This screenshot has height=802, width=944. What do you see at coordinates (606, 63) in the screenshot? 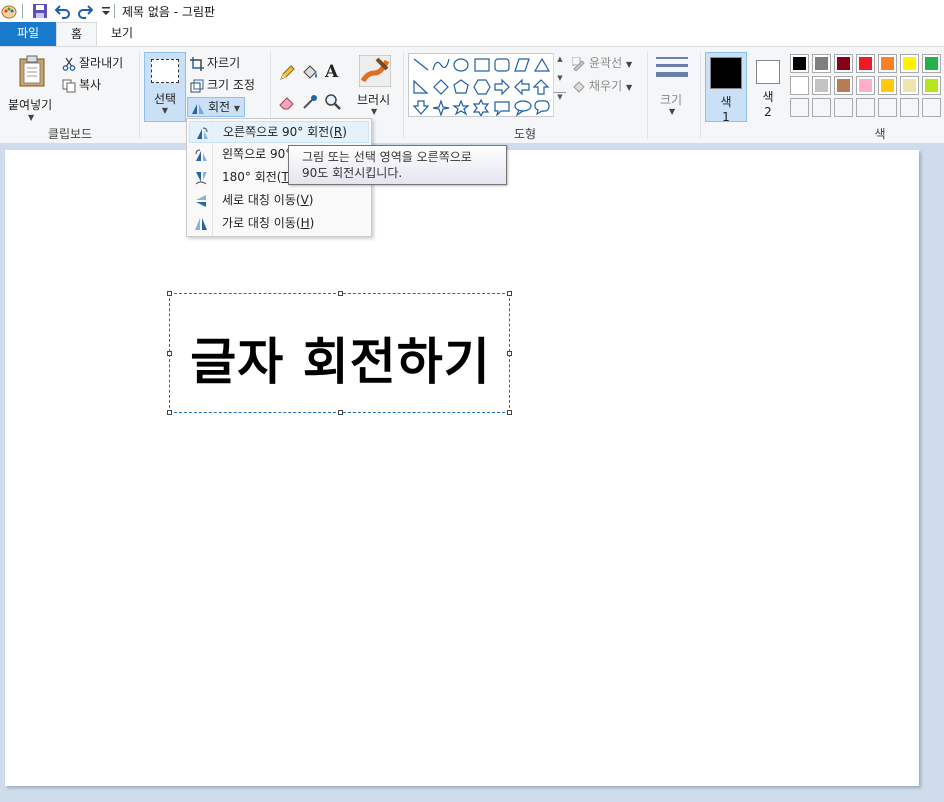
I see `outline-label: 윤곽선` at bounding box center [606, 63].